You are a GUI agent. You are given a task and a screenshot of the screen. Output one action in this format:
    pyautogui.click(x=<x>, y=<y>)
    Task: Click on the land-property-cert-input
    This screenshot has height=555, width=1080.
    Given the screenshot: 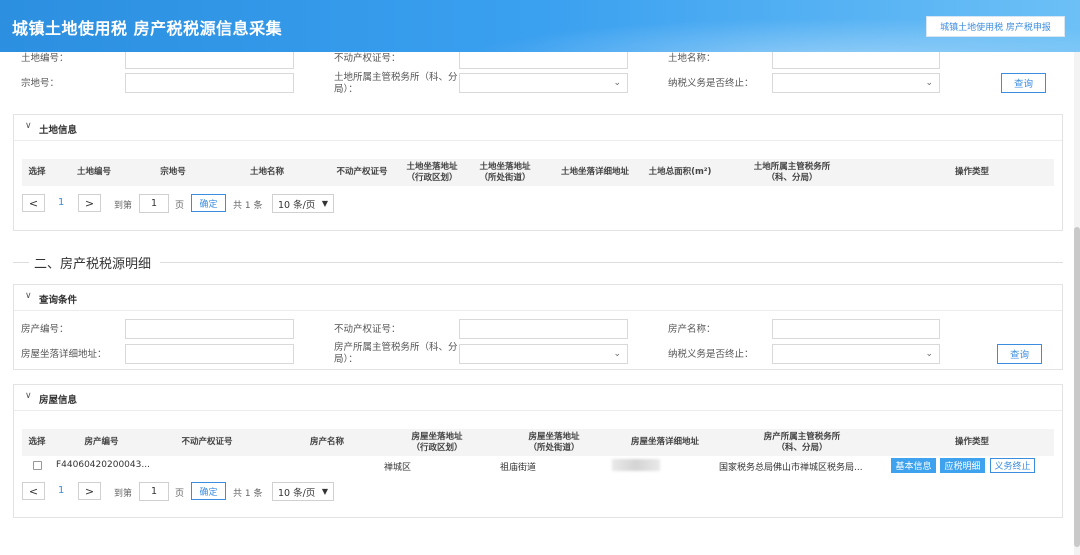 What is the action you would take?
    pyautogui.click(x=543, y=60)
    